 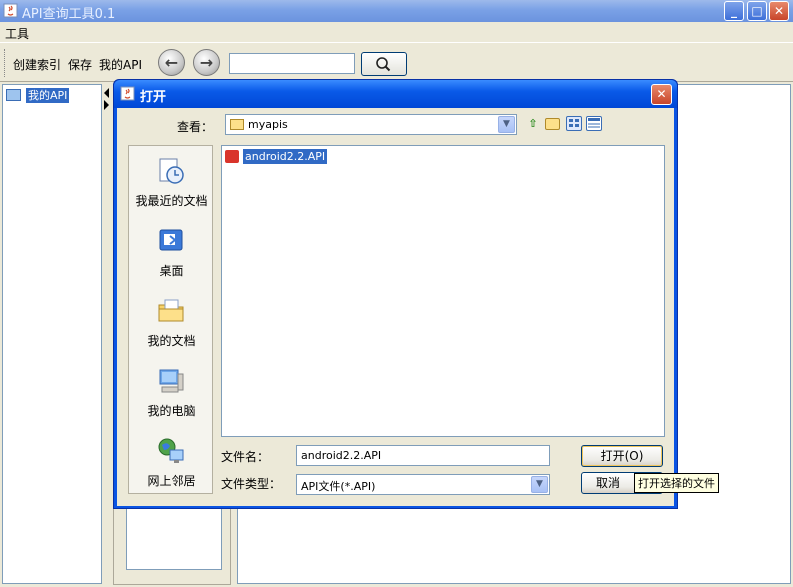 I want to click on place-my-computer: 我的电脑, so click(x=171, y=391).